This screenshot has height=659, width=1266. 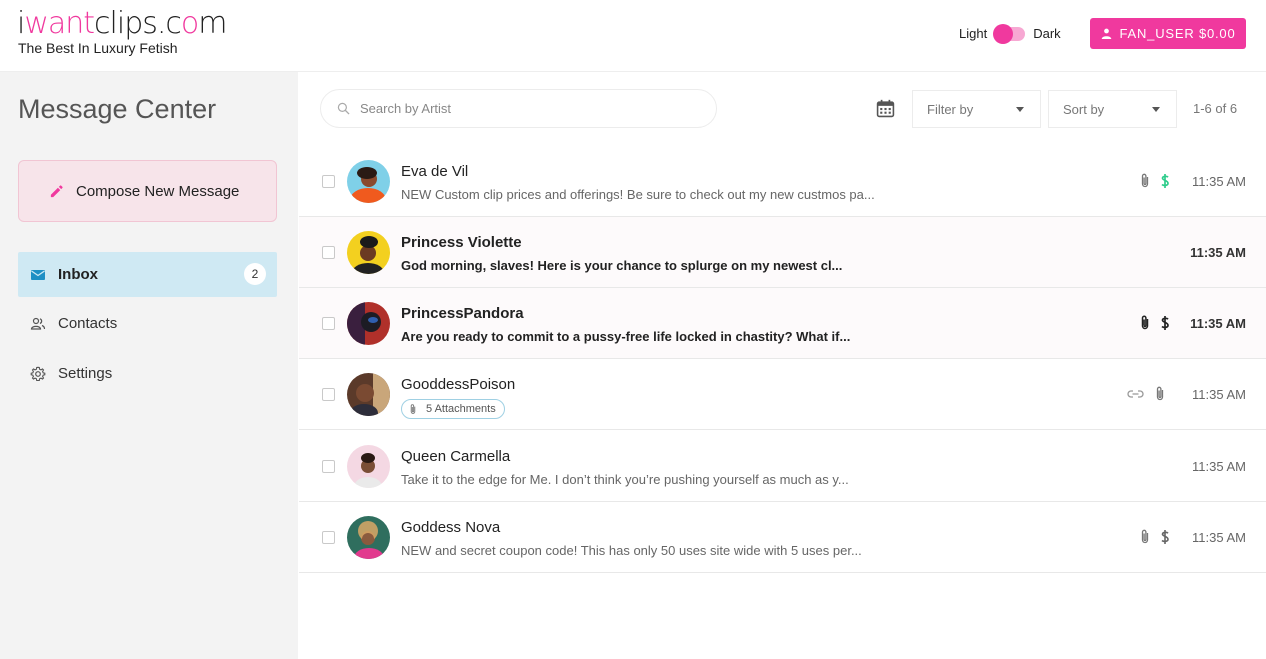 What do you see at coordinates (138, 23) in the screenshot?
I see `logo-clips: clips.c` at bounding box center [138, 23].